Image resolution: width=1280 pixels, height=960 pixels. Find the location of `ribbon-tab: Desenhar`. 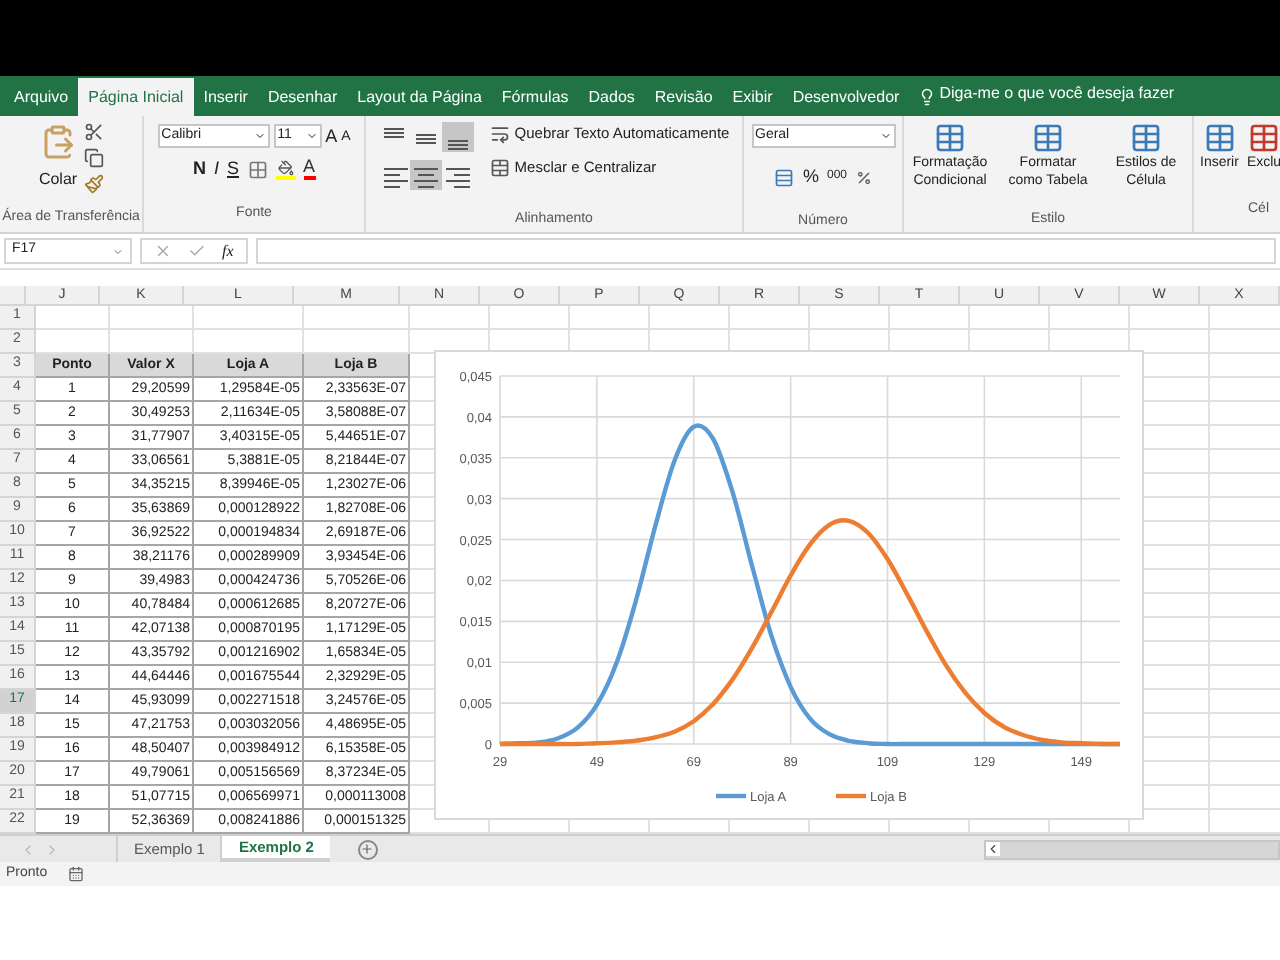

ribbon-tab: Desenhar is located at coordinates (302, 97).